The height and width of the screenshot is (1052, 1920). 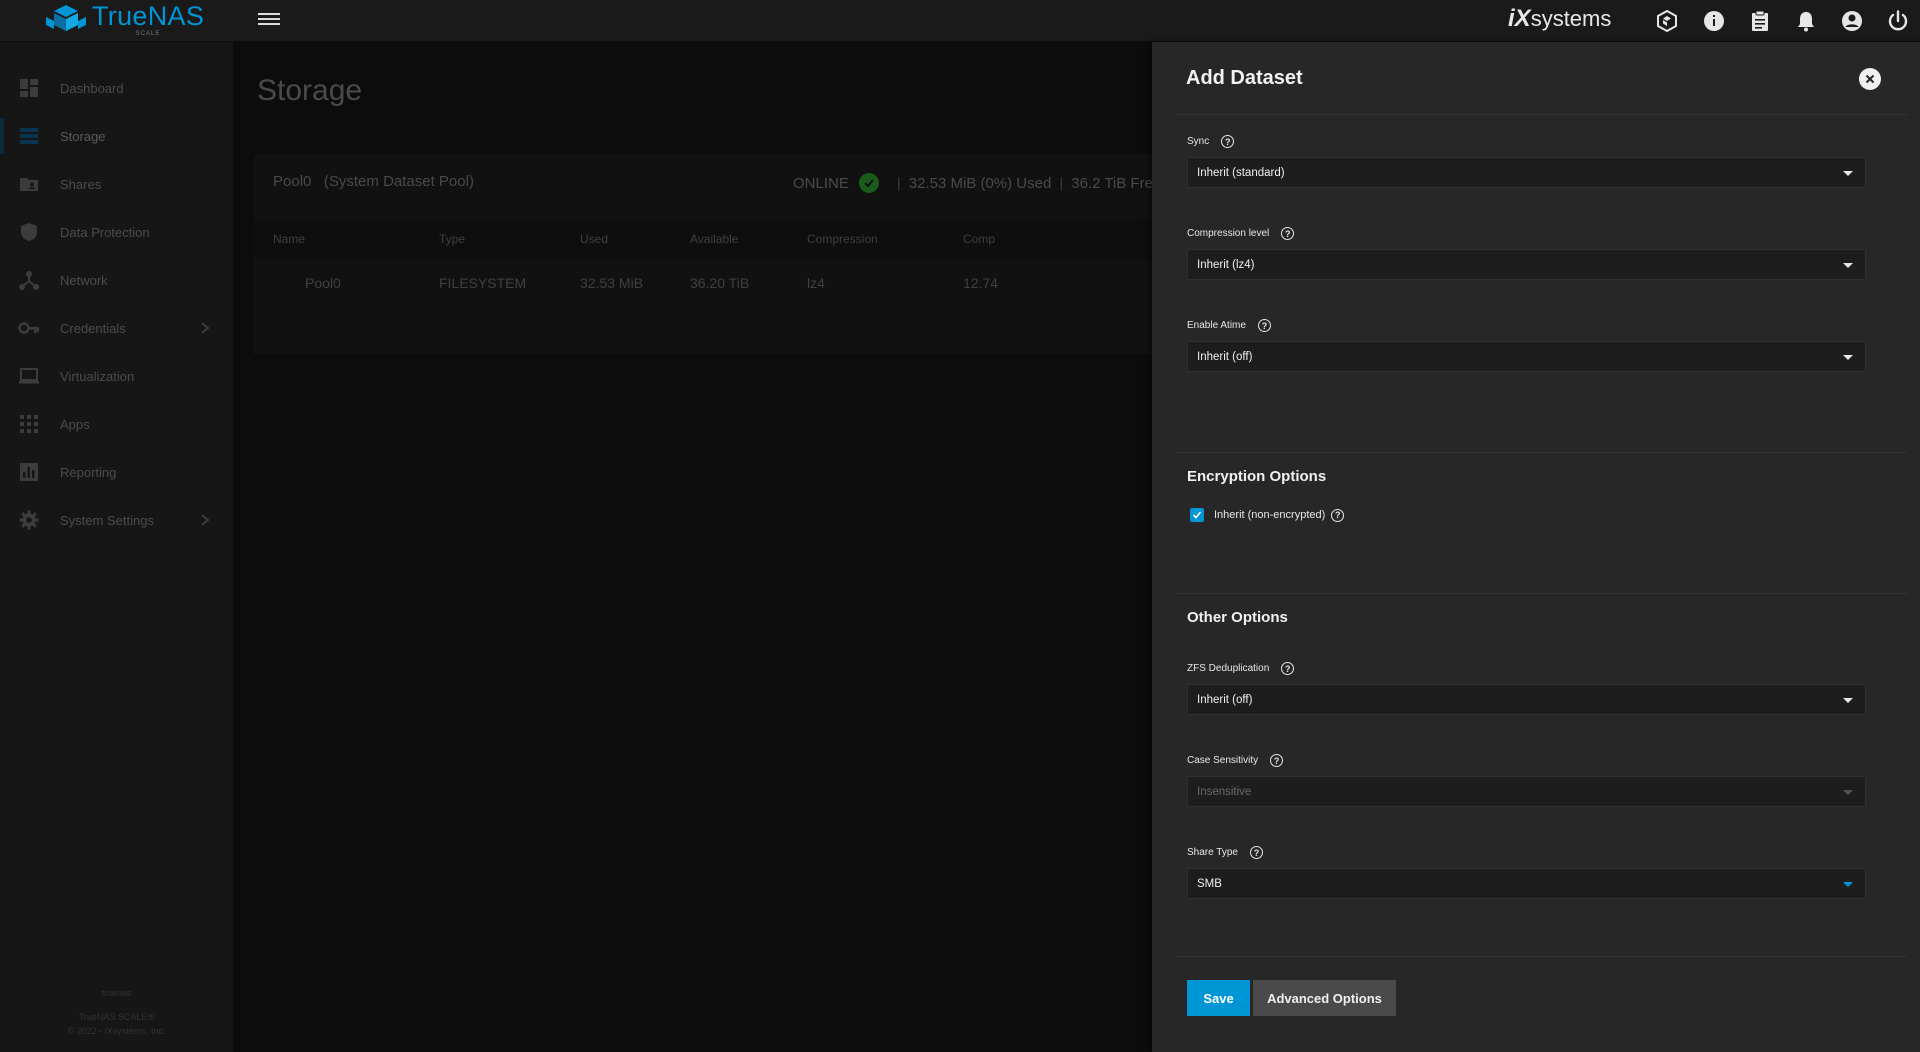 What do you see at coordinates (105, 232) in the screenshot?
I see `sidebar-item-label: Data Protection` at bounding box center [105, 232].